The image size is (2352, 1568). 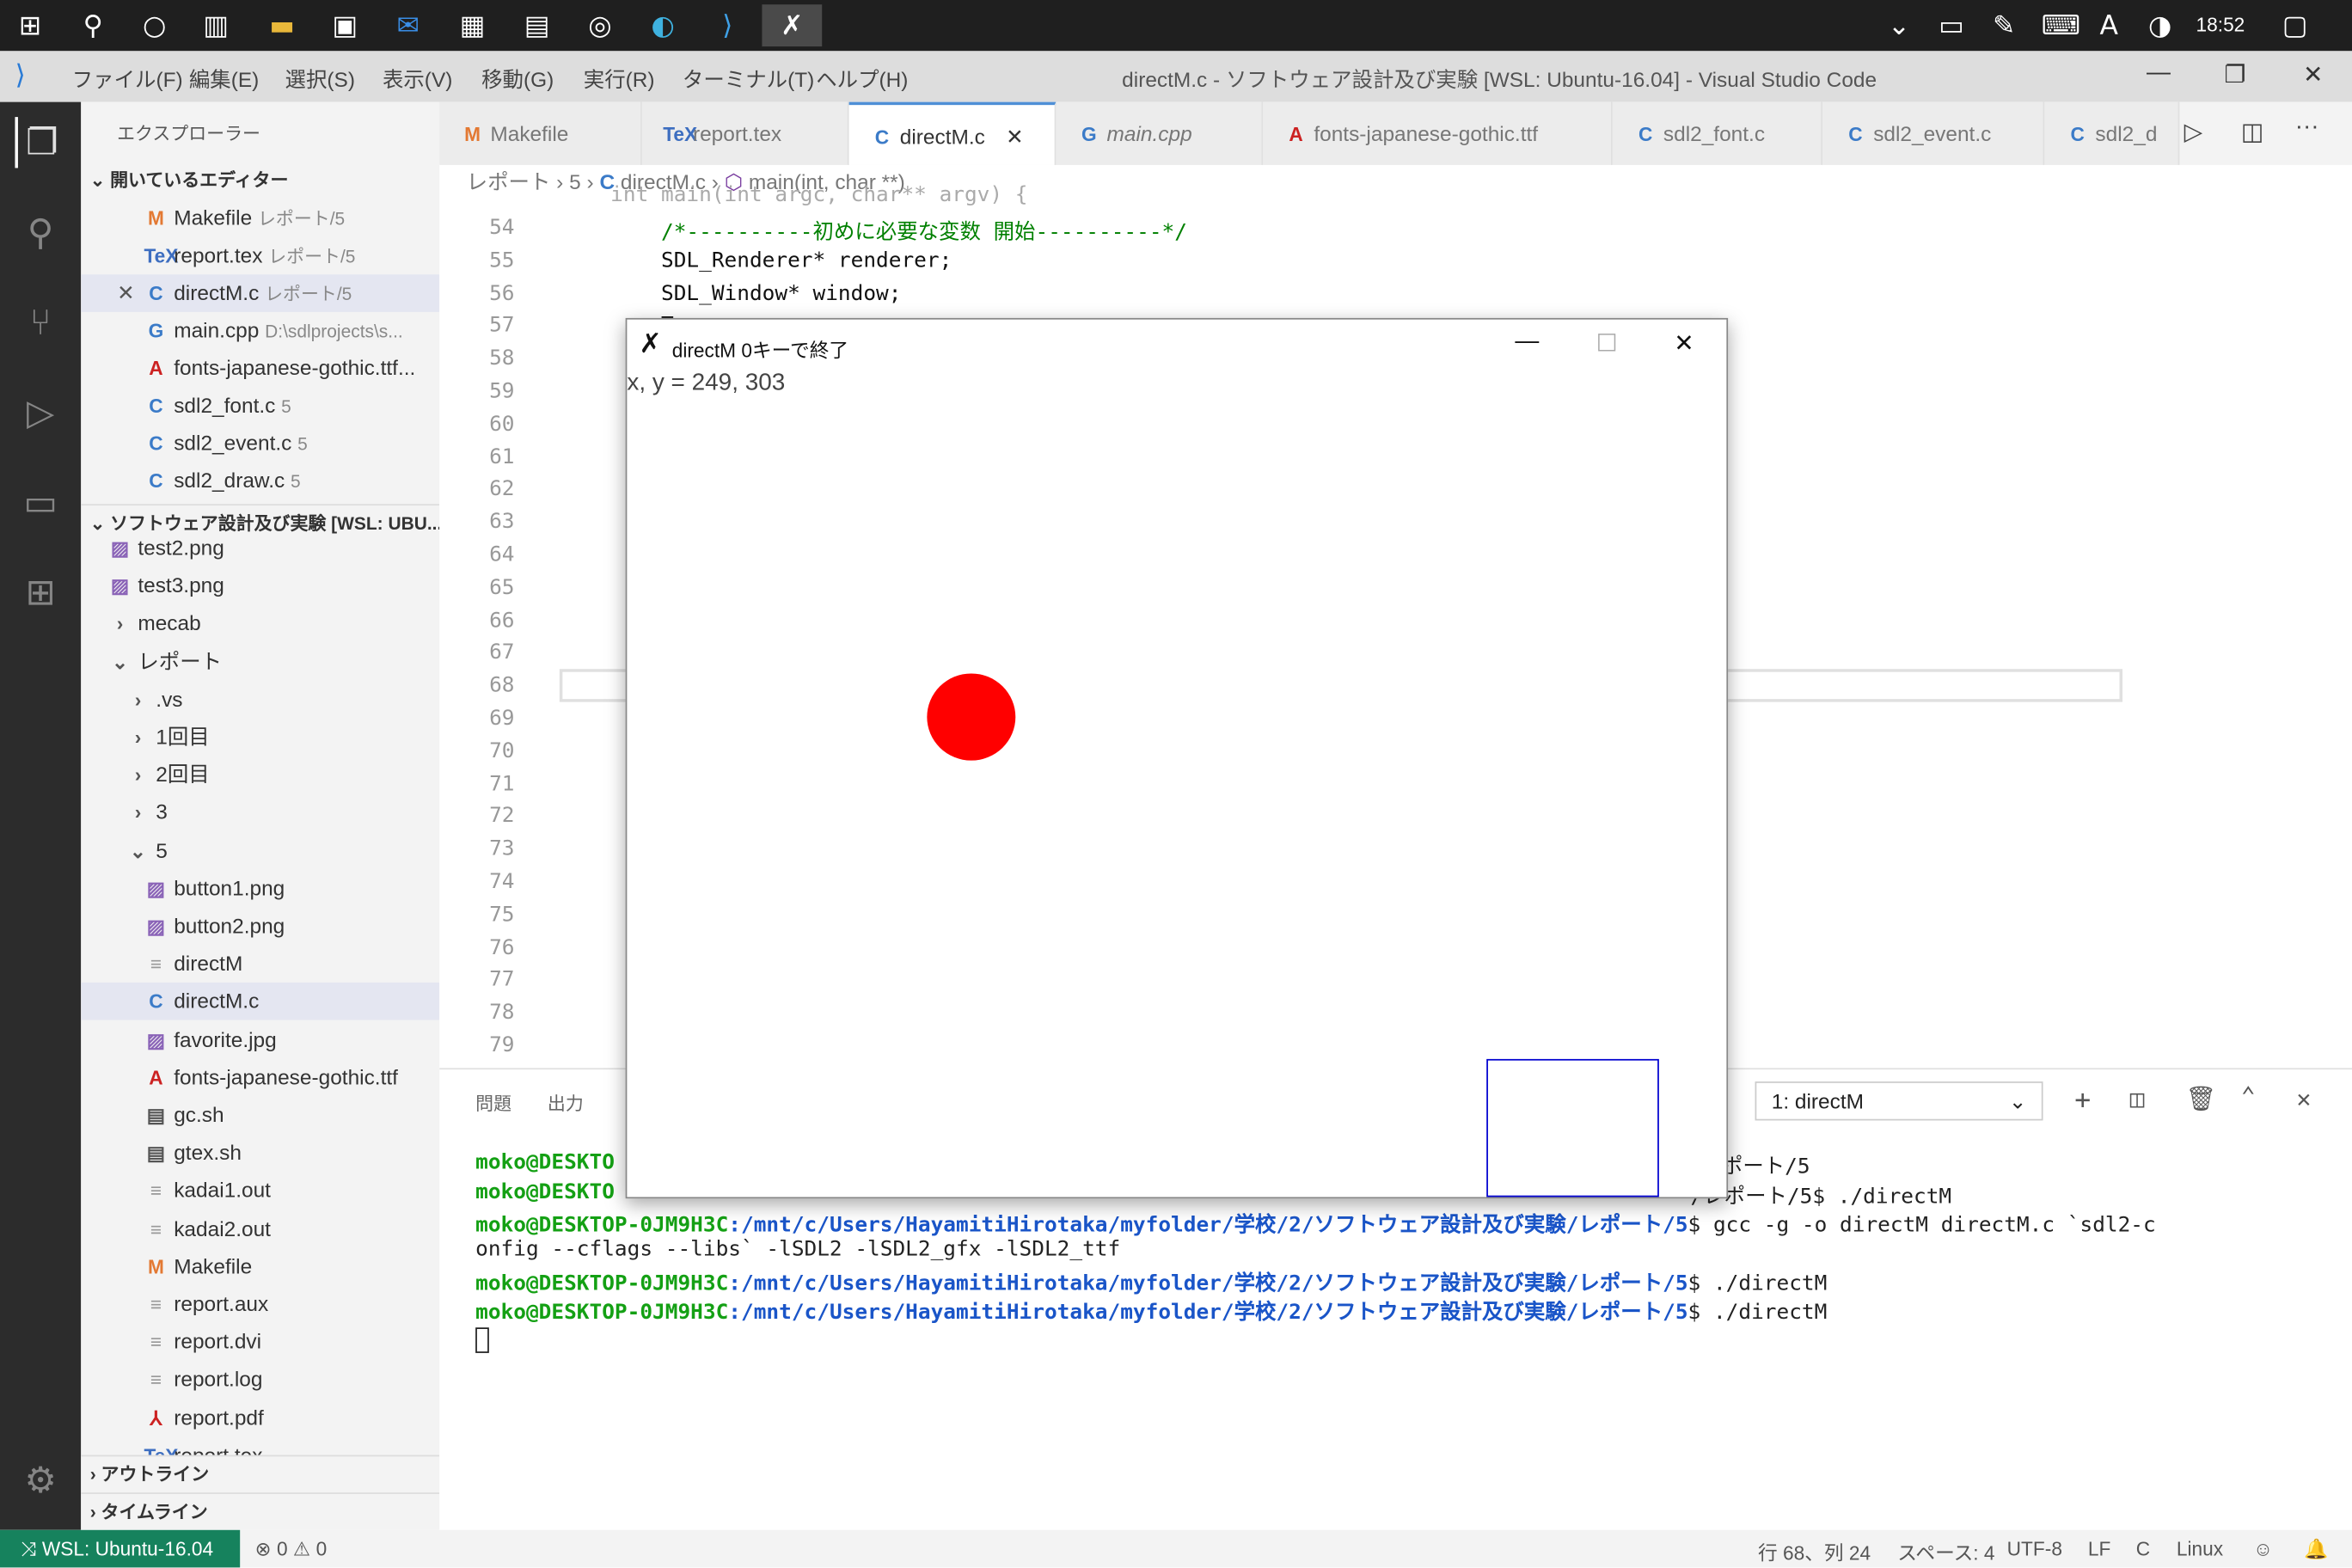 What do you see at coordinates (2200, 1099) in the screenshot?
I see `trash-icon: 🗑` at bounding box center [2200, 1099].